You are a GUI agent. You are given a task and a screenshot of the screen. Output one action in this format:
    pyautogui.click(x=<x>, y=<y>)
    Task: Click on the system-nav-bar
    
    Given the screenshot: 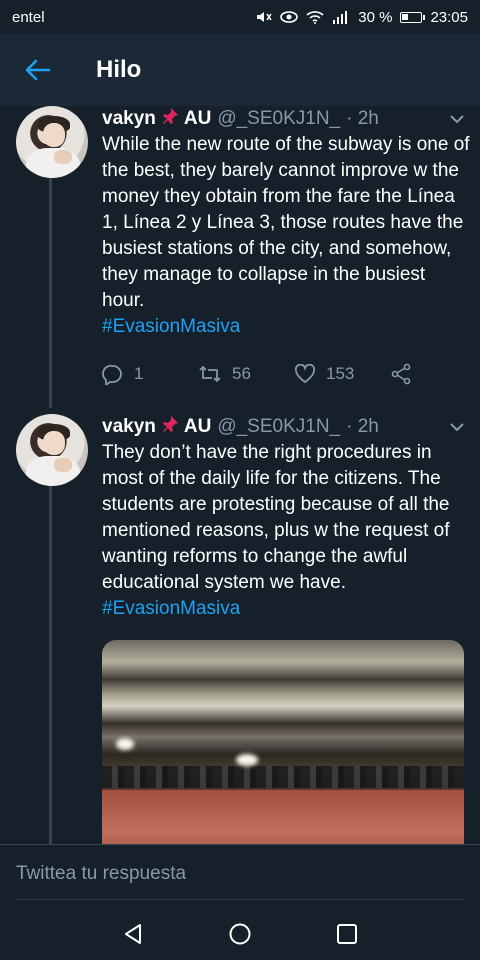 What is the action you would take?
    pyautogui.click(x=240, y=934)
    